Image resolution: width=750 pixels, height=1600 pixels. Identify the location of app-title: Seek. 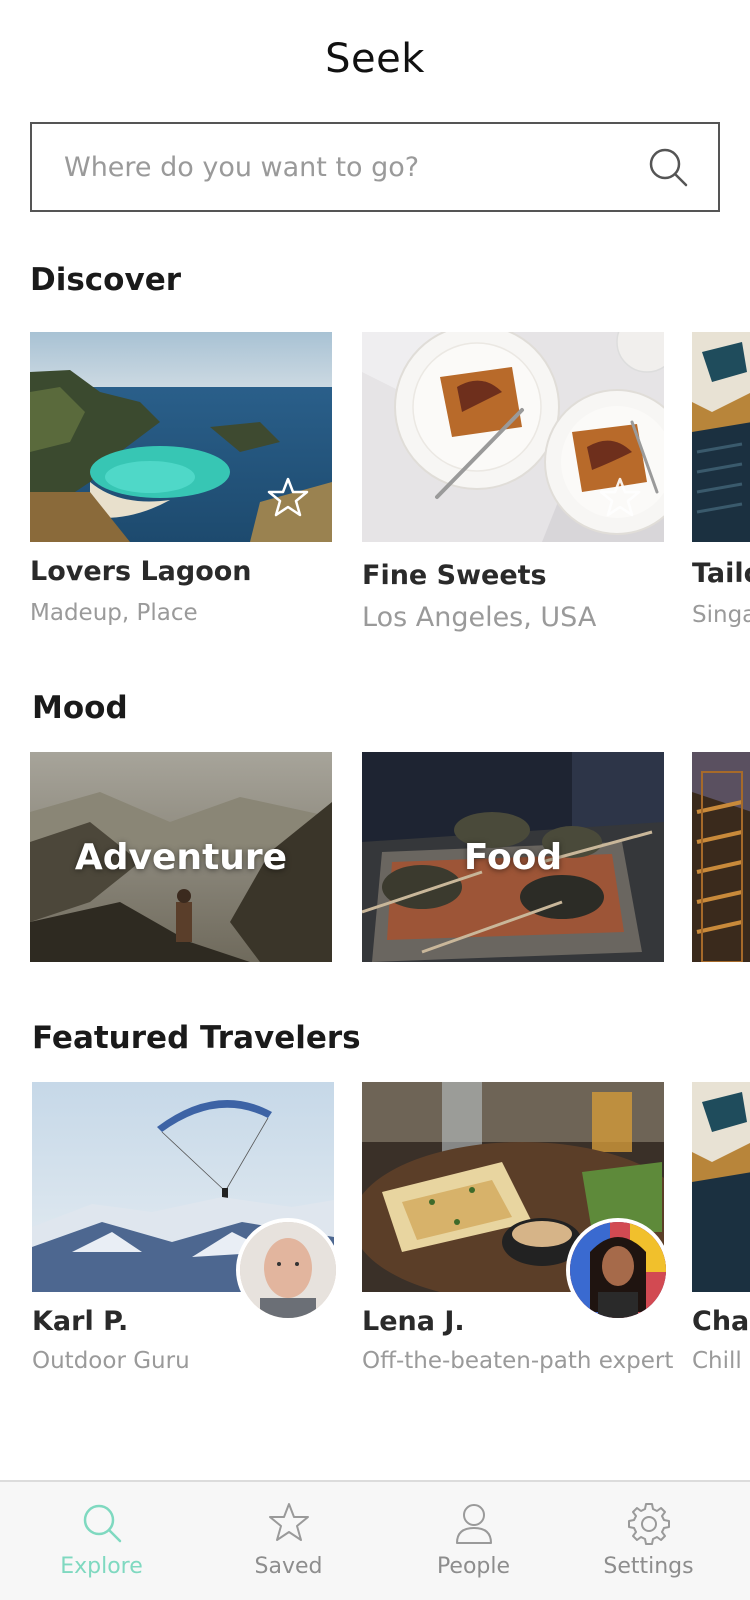
(375, 59).